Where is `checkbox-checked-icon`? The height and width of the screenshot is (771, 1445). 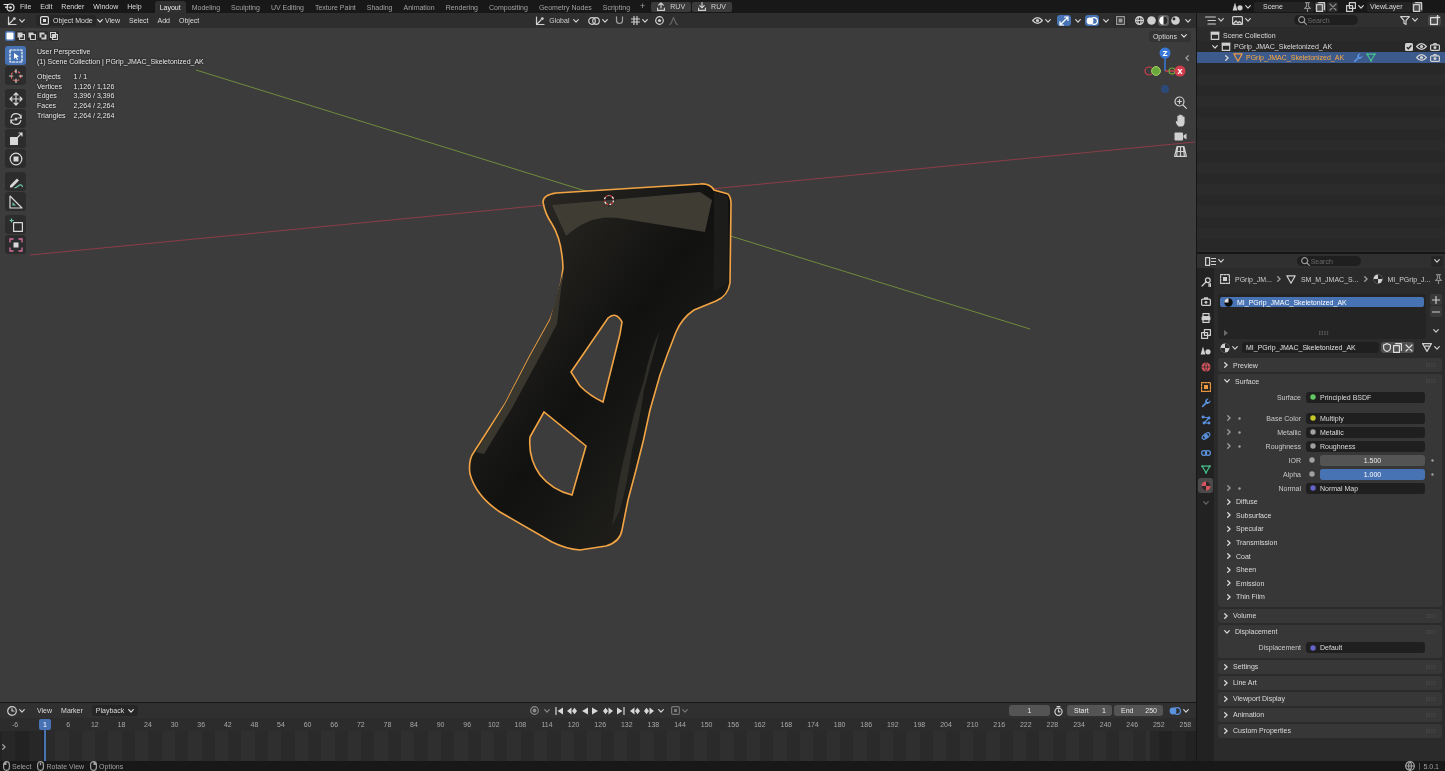
checkbox-checked-icon is located at coordinates (1409, 46).